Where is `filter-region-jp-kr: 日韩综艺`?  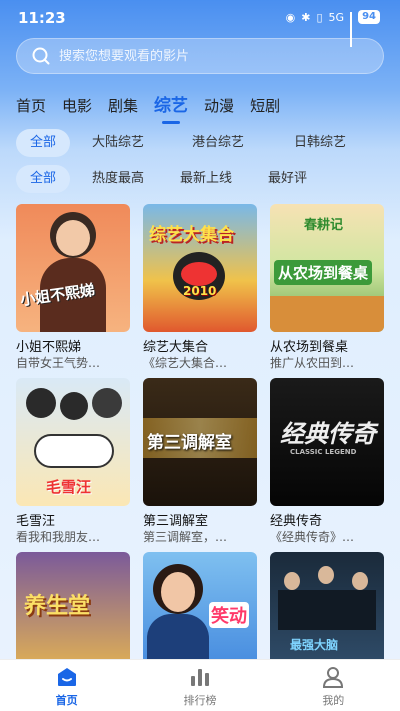
filter-region-jp-kr: 日韩综艺 is located at coordinates (320, 143).